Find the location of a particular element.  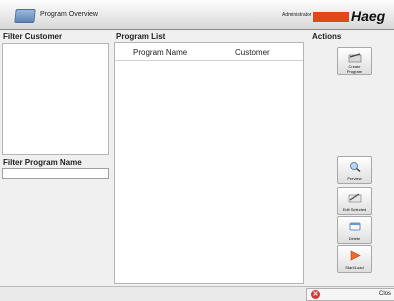

column-program-name: Program Name is located at coordinates (160, 52).